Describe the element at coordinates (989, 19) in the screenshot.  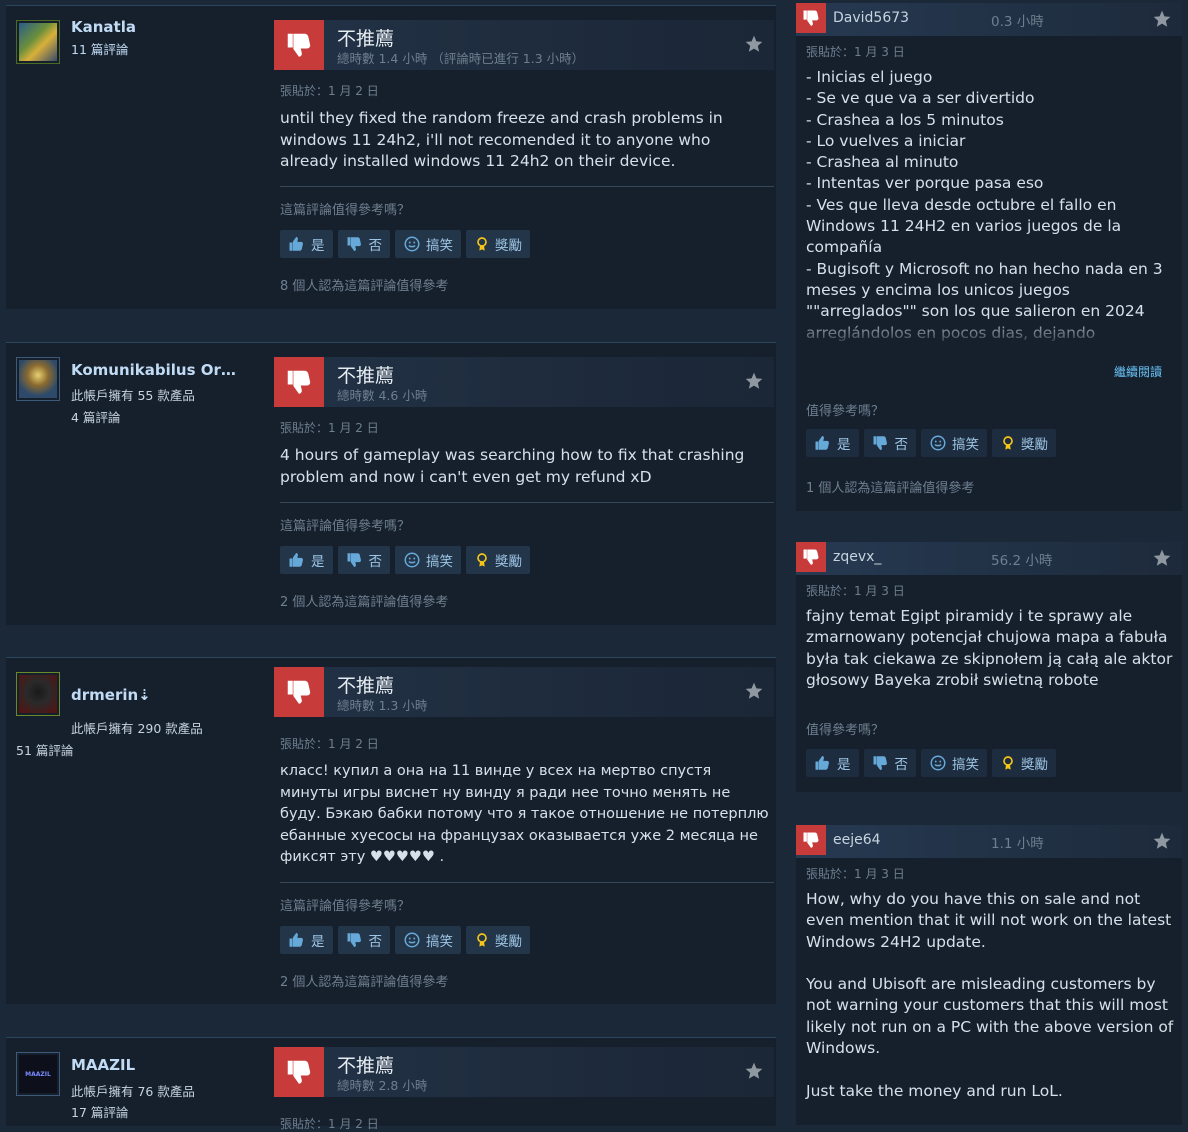
I see `vote-header: David5673 0.3 小時` at that location.